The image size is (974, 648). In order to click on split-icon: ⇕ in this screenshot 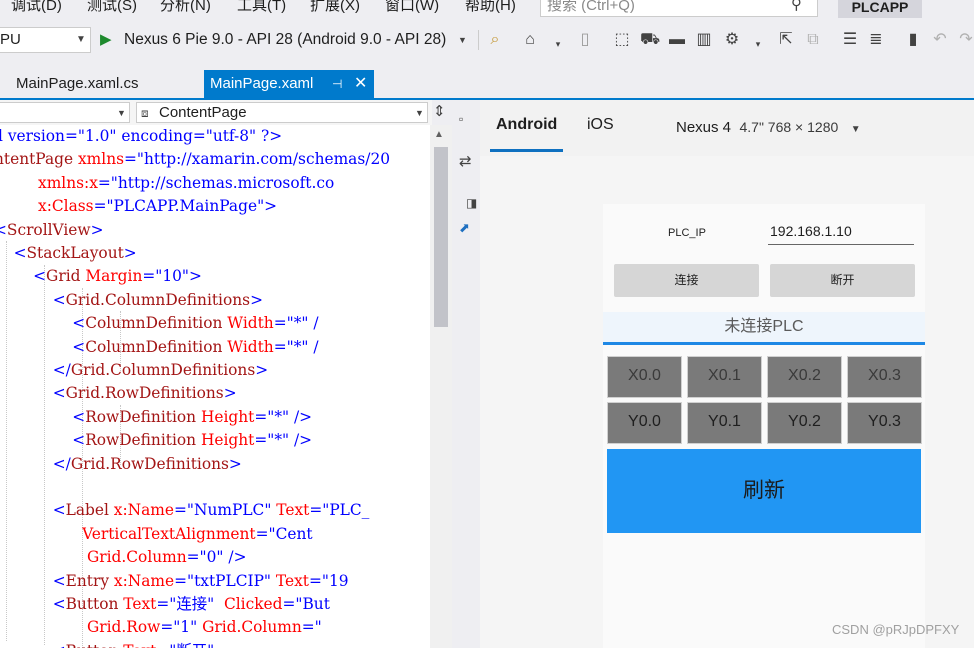, I will do `click(439, 111)`.